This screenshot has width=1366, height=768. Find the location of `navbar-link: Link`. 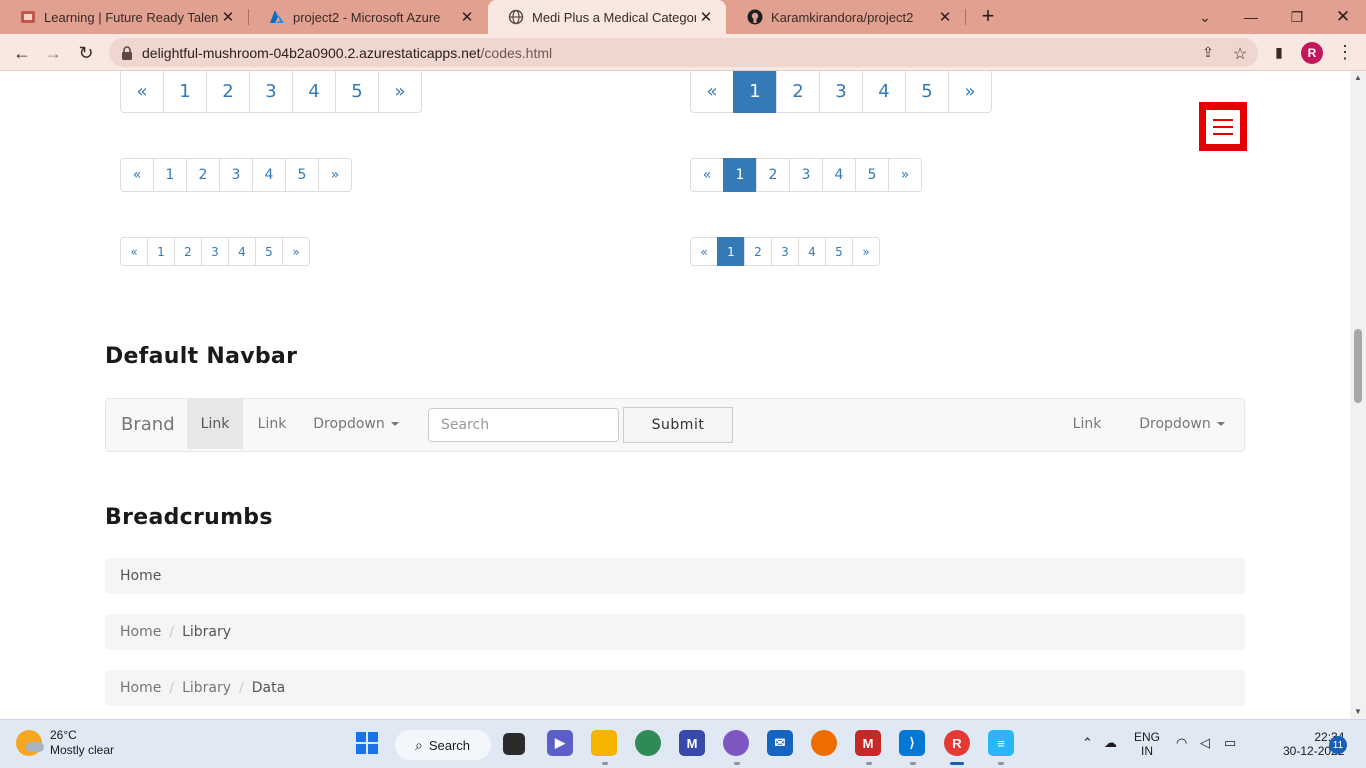

navbar-link: Link is located at coordinates (272, 424).